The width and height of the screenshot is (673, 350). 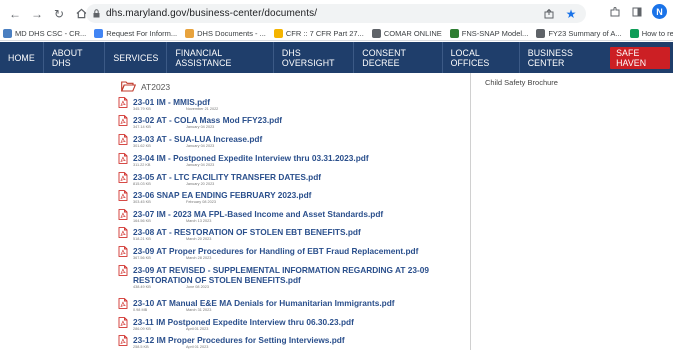 I want to click on nav-about-dhs: ABOUT DHS, so click(x=73, y=57).